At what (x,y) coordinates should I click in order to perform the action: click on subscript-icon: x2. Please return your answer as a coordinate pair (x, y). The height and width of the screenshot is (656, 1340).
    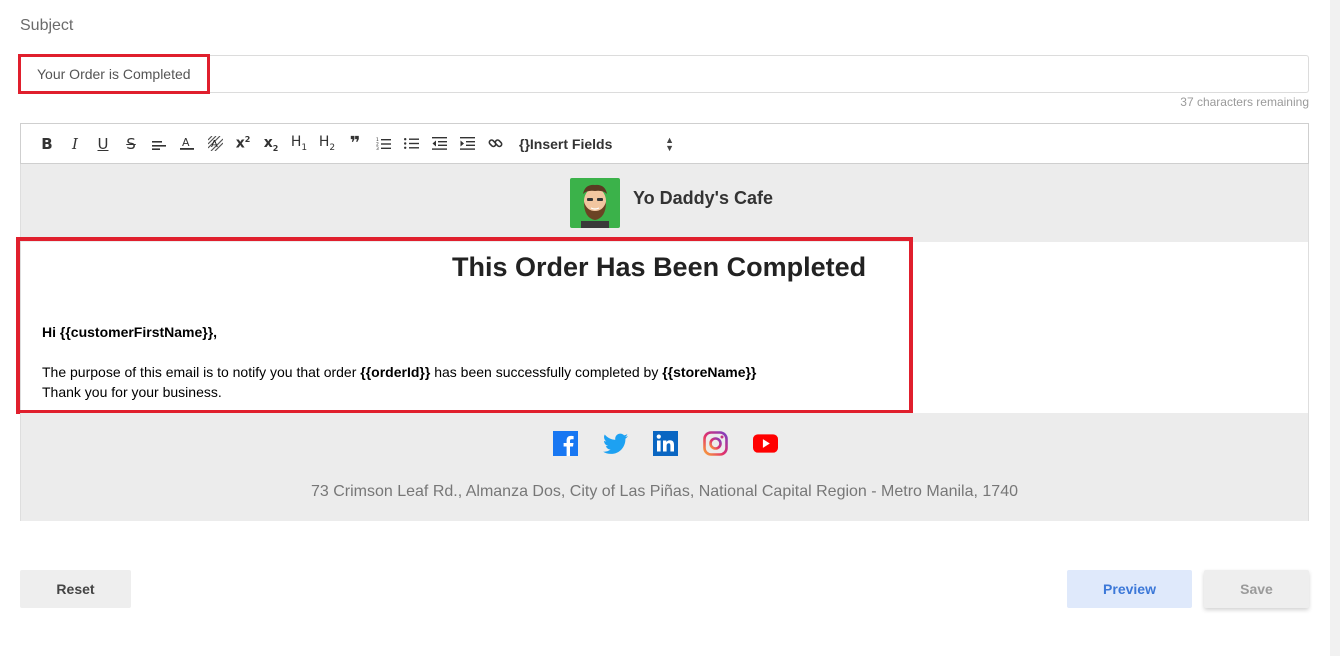
    Looking at the image, I should click on (271, 144).